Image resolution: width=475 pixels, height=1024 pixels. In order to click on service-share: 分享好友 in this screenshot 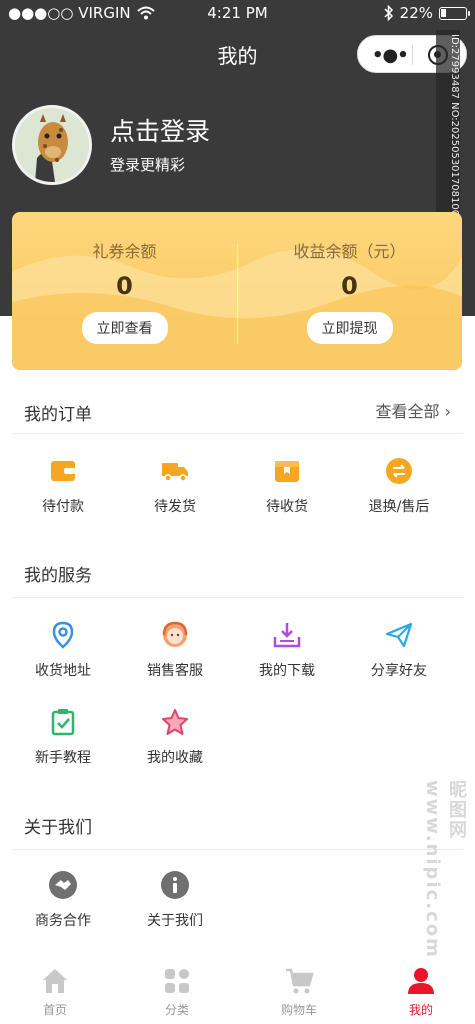, I will do `click(399, 650)`.